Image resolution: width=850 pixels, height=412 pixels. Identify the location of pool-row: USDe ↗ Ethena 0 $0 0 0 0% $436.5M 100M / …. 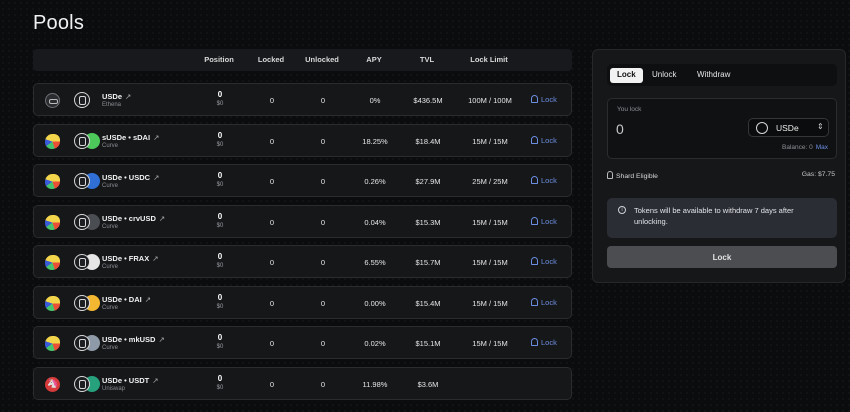
(302, 99).